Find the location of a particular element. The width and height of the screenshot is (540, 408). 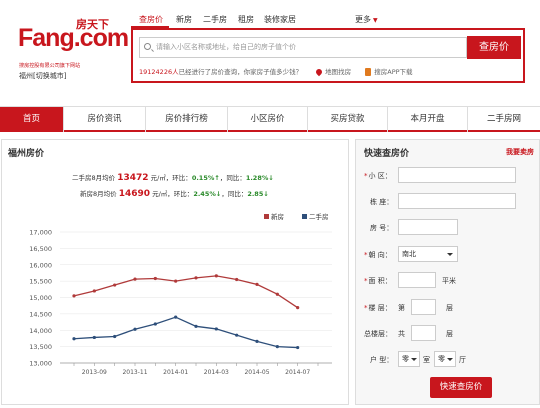

nav-home: 首页 is located at coordinates (32, 119).